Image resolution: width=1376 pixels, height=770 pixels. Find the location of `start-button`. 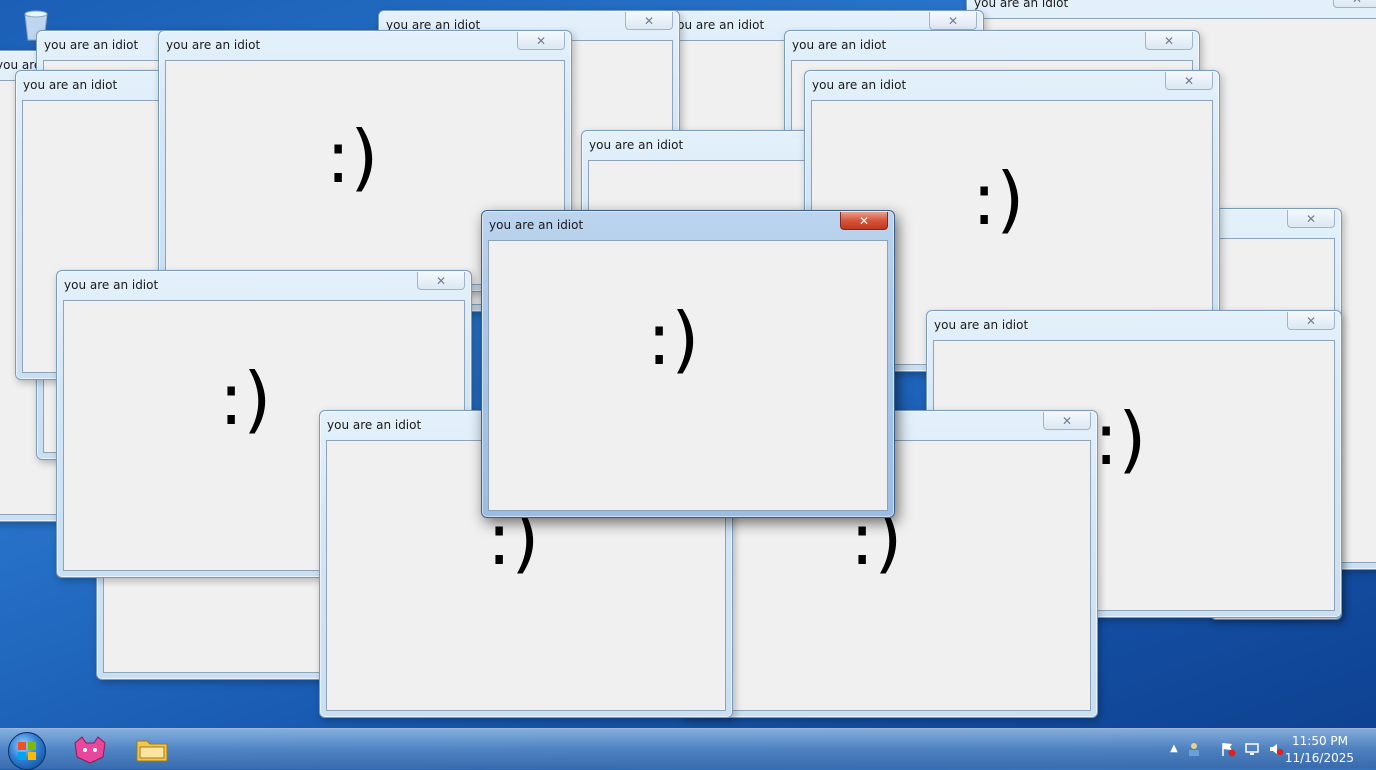

start-button is located at coordinates (27, 751).